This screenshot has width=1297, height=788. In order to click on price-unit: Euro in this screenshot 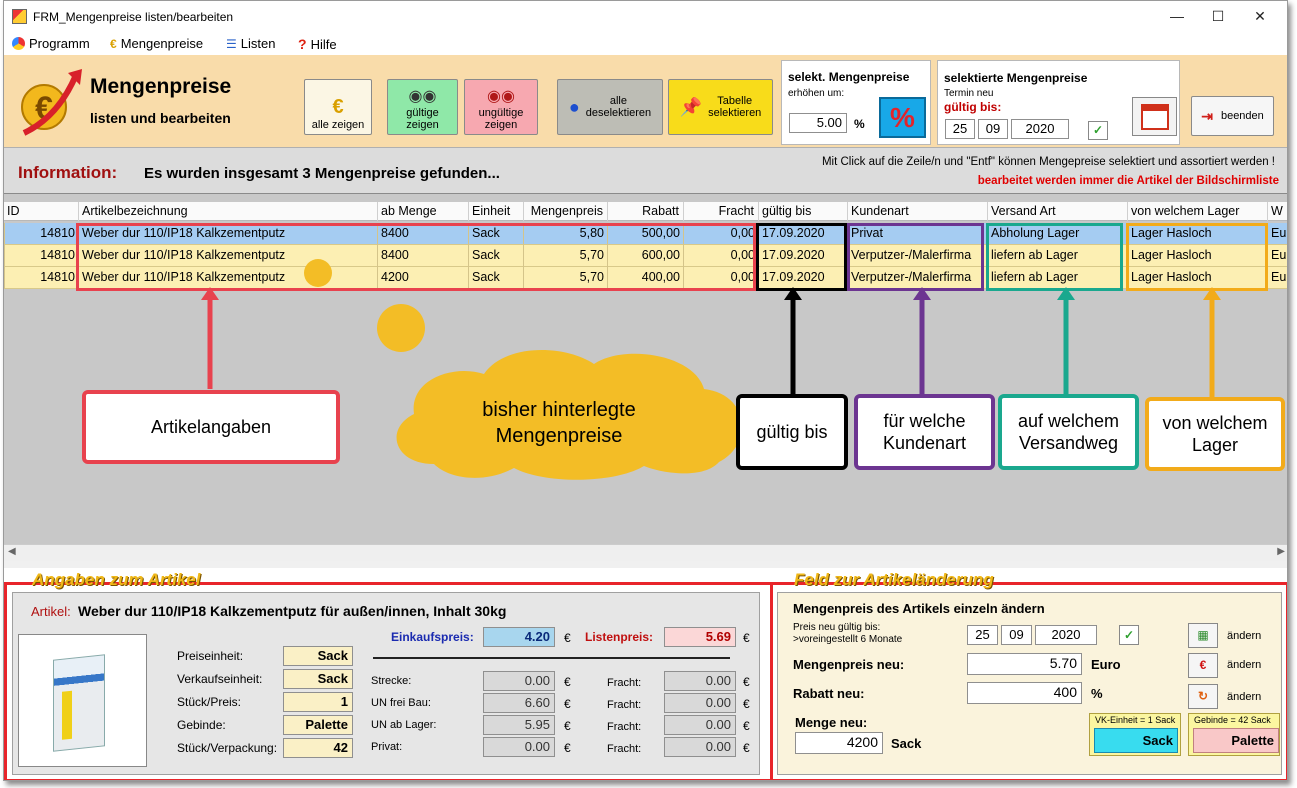, I will do `click(1106, 664)`.